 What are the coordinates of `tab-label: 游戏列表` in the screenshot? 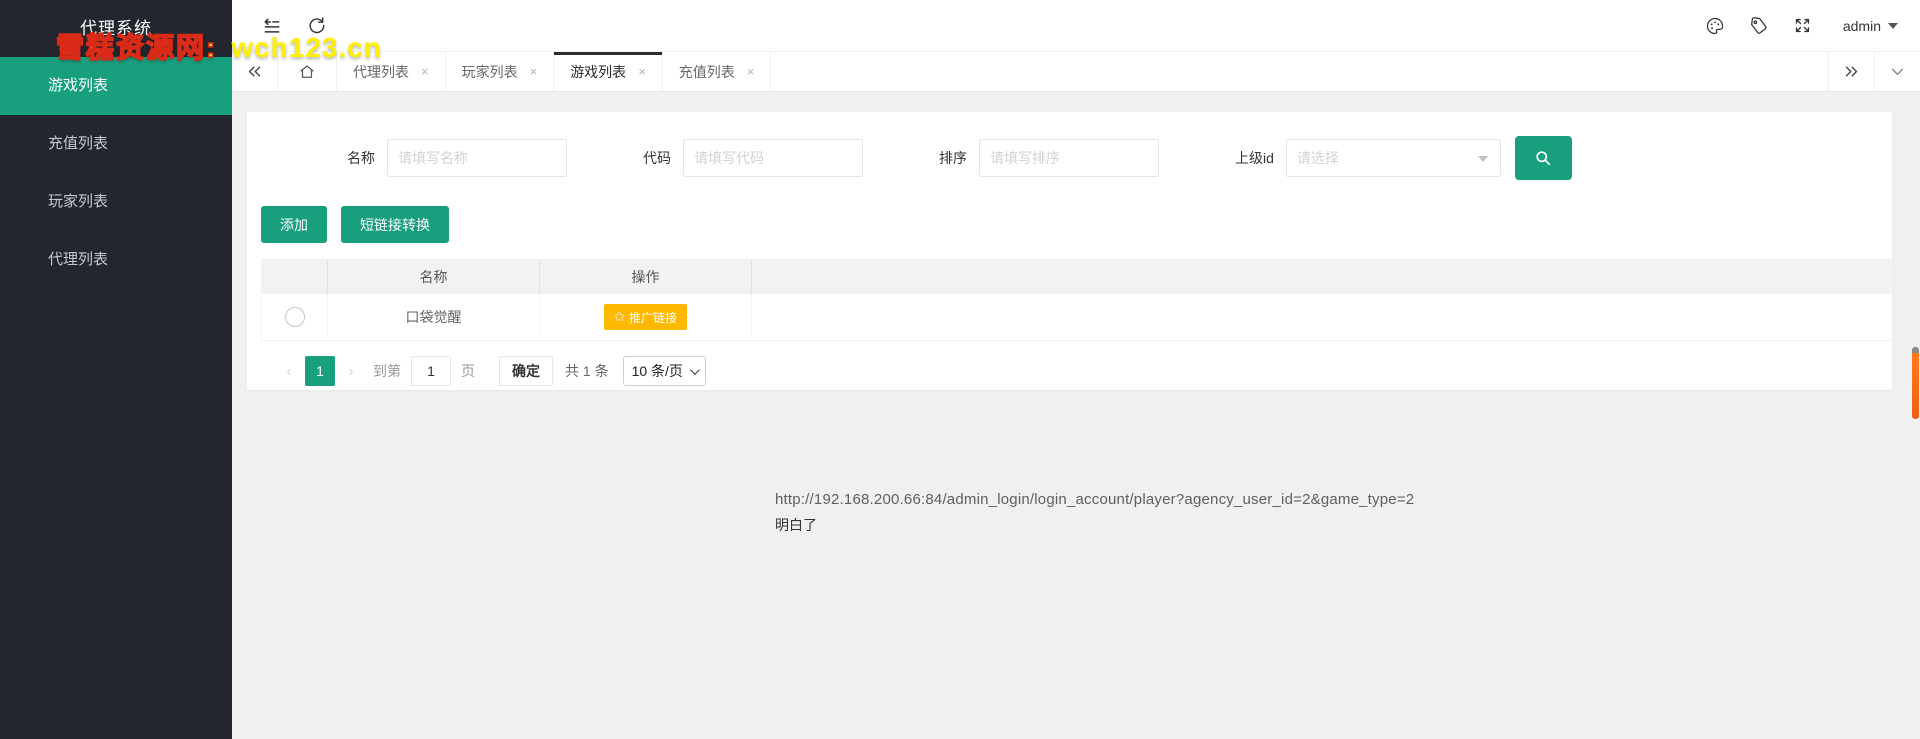 It's located at (598, 71).